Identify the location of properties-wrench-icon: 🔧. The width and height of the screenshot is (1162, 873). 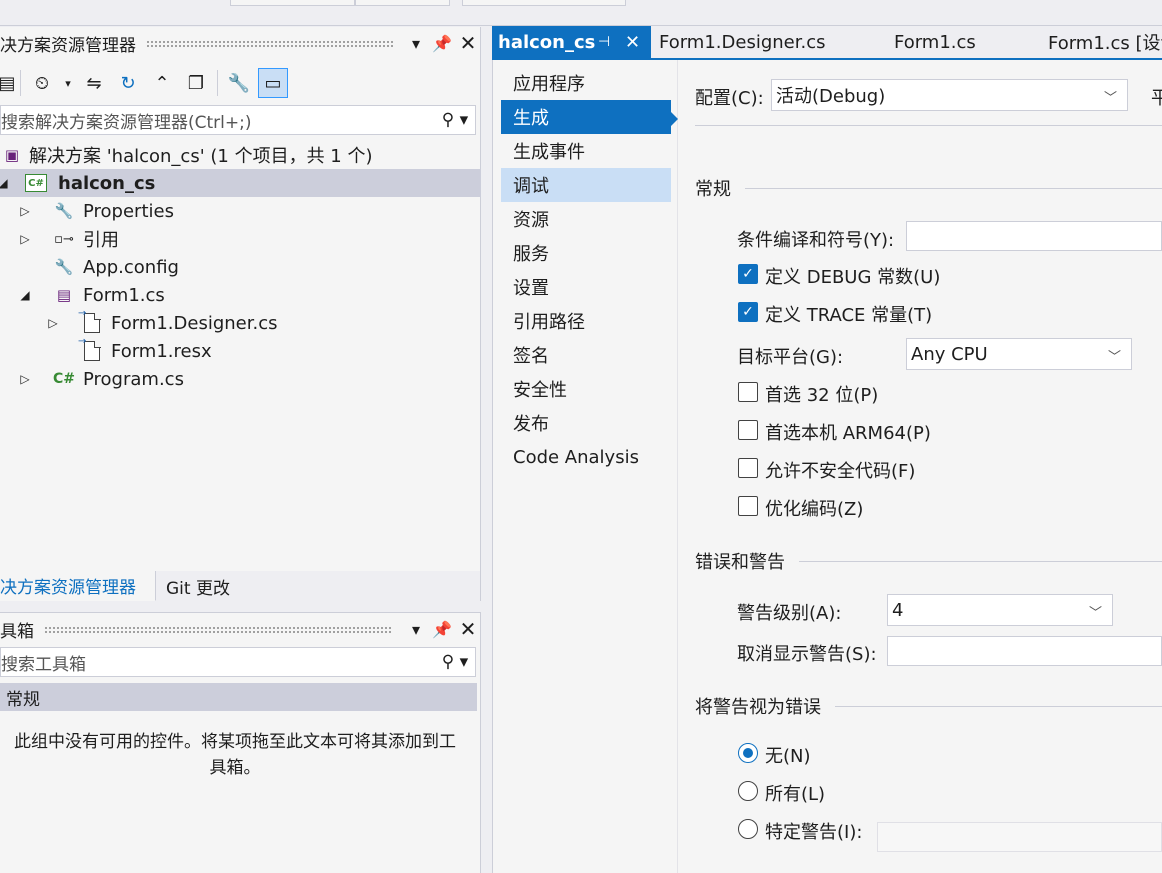
(239, 83).